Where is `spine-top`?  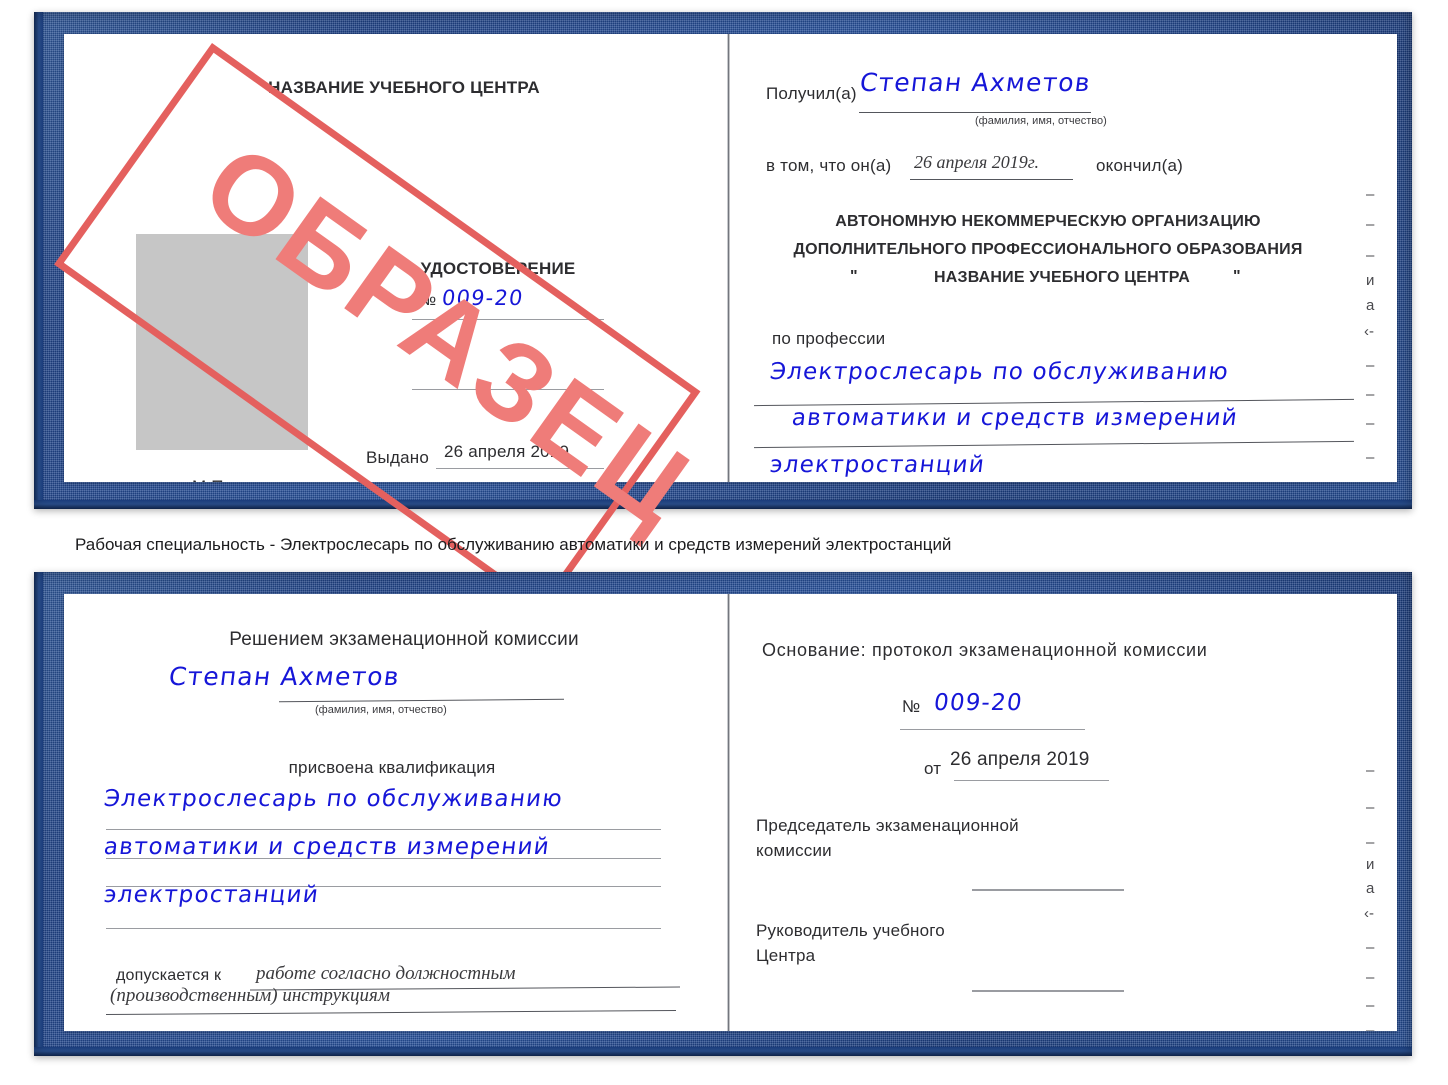 spine-top is located at coordinates (728, 258).